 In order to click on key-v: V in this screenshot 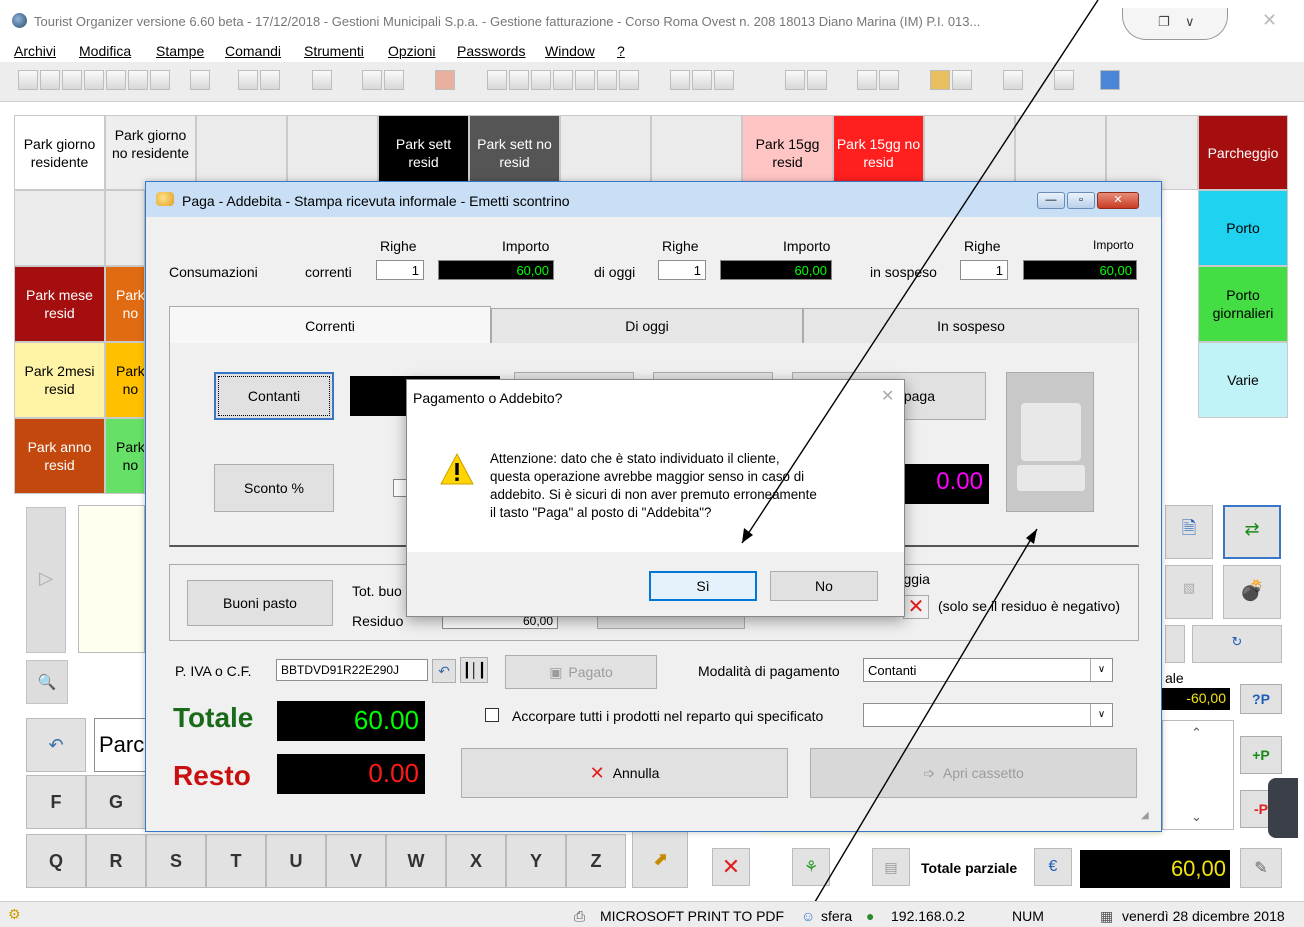, I will do `click(356, 861)`.